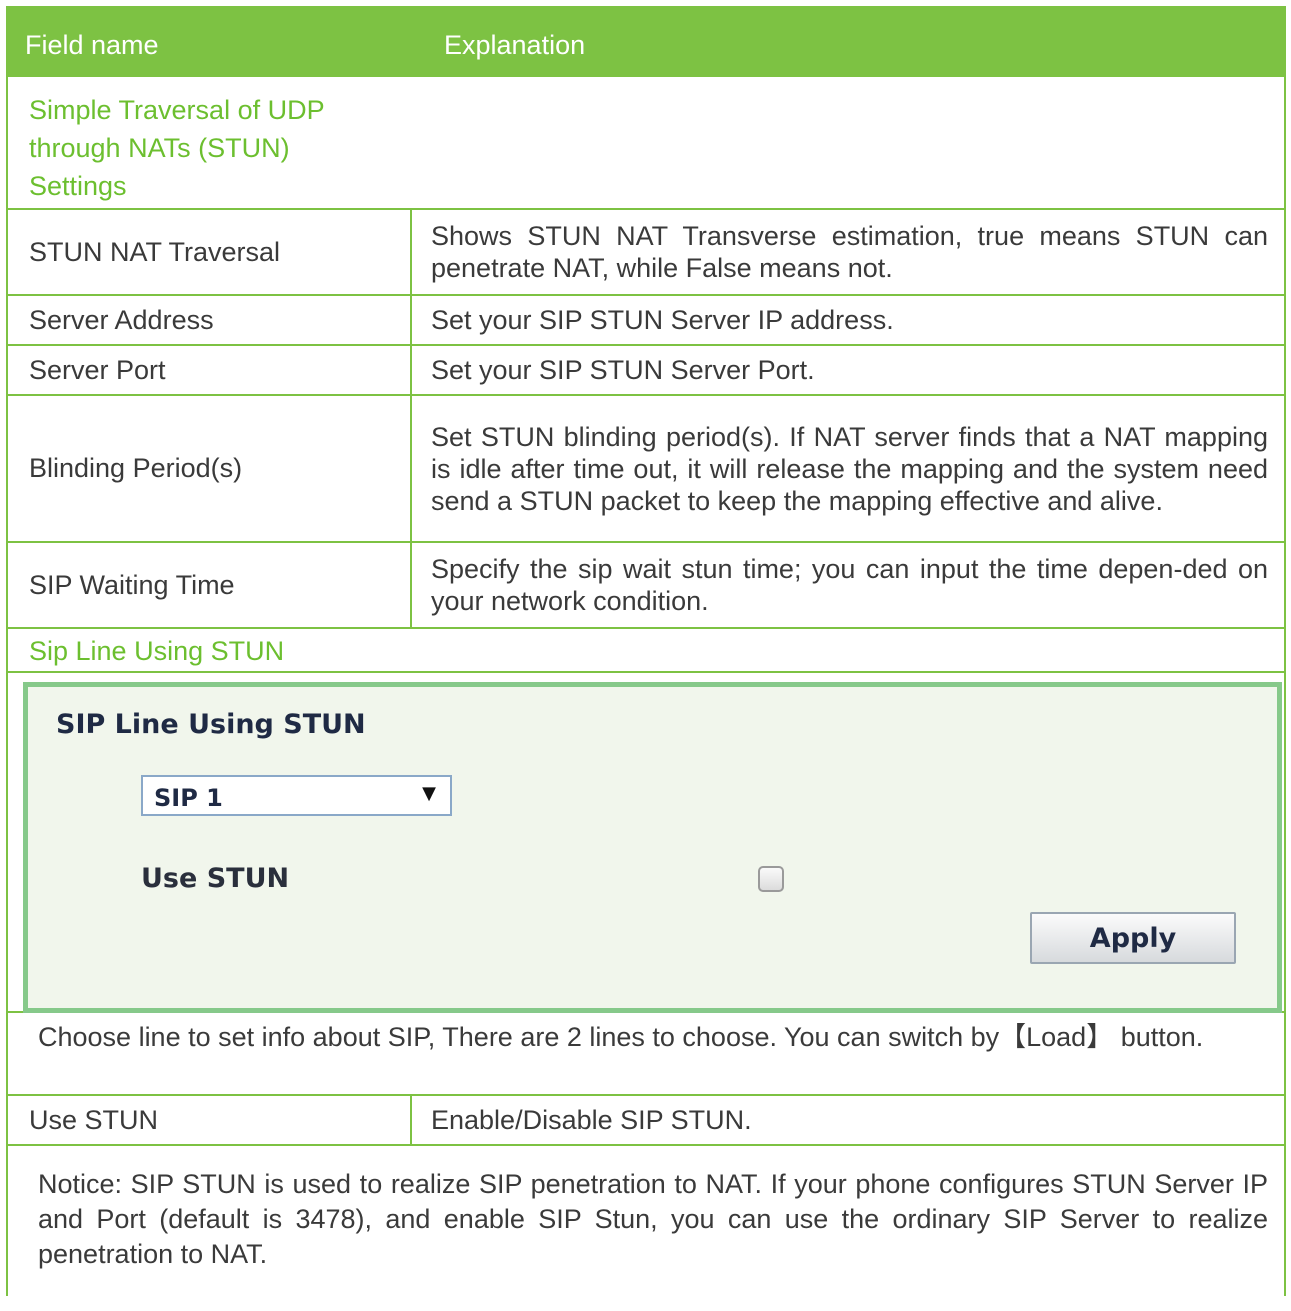 The height and width of the screenshot is (1311, 1291). I want to click on sip-line-select-value: SIP 1, so click(188, 798).